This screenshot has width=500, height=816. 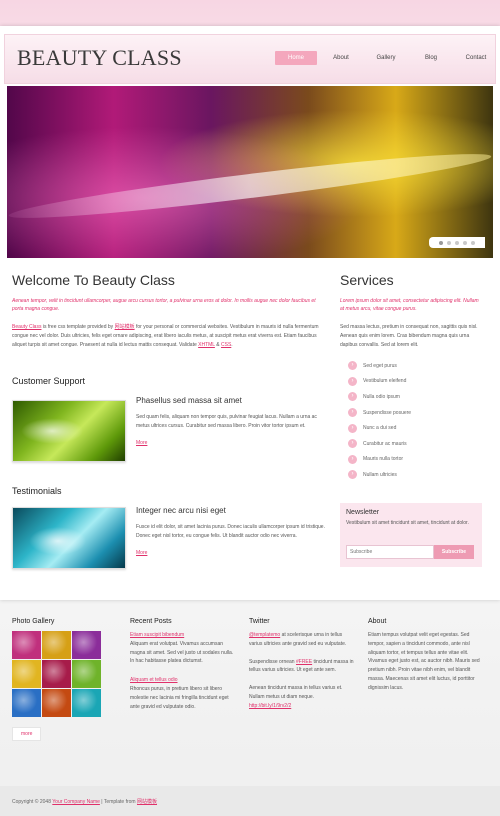 What do you see at coordinates (232, 443) in the screenshot?
I see `support-more-link: More` at bounding box center [232, 443].